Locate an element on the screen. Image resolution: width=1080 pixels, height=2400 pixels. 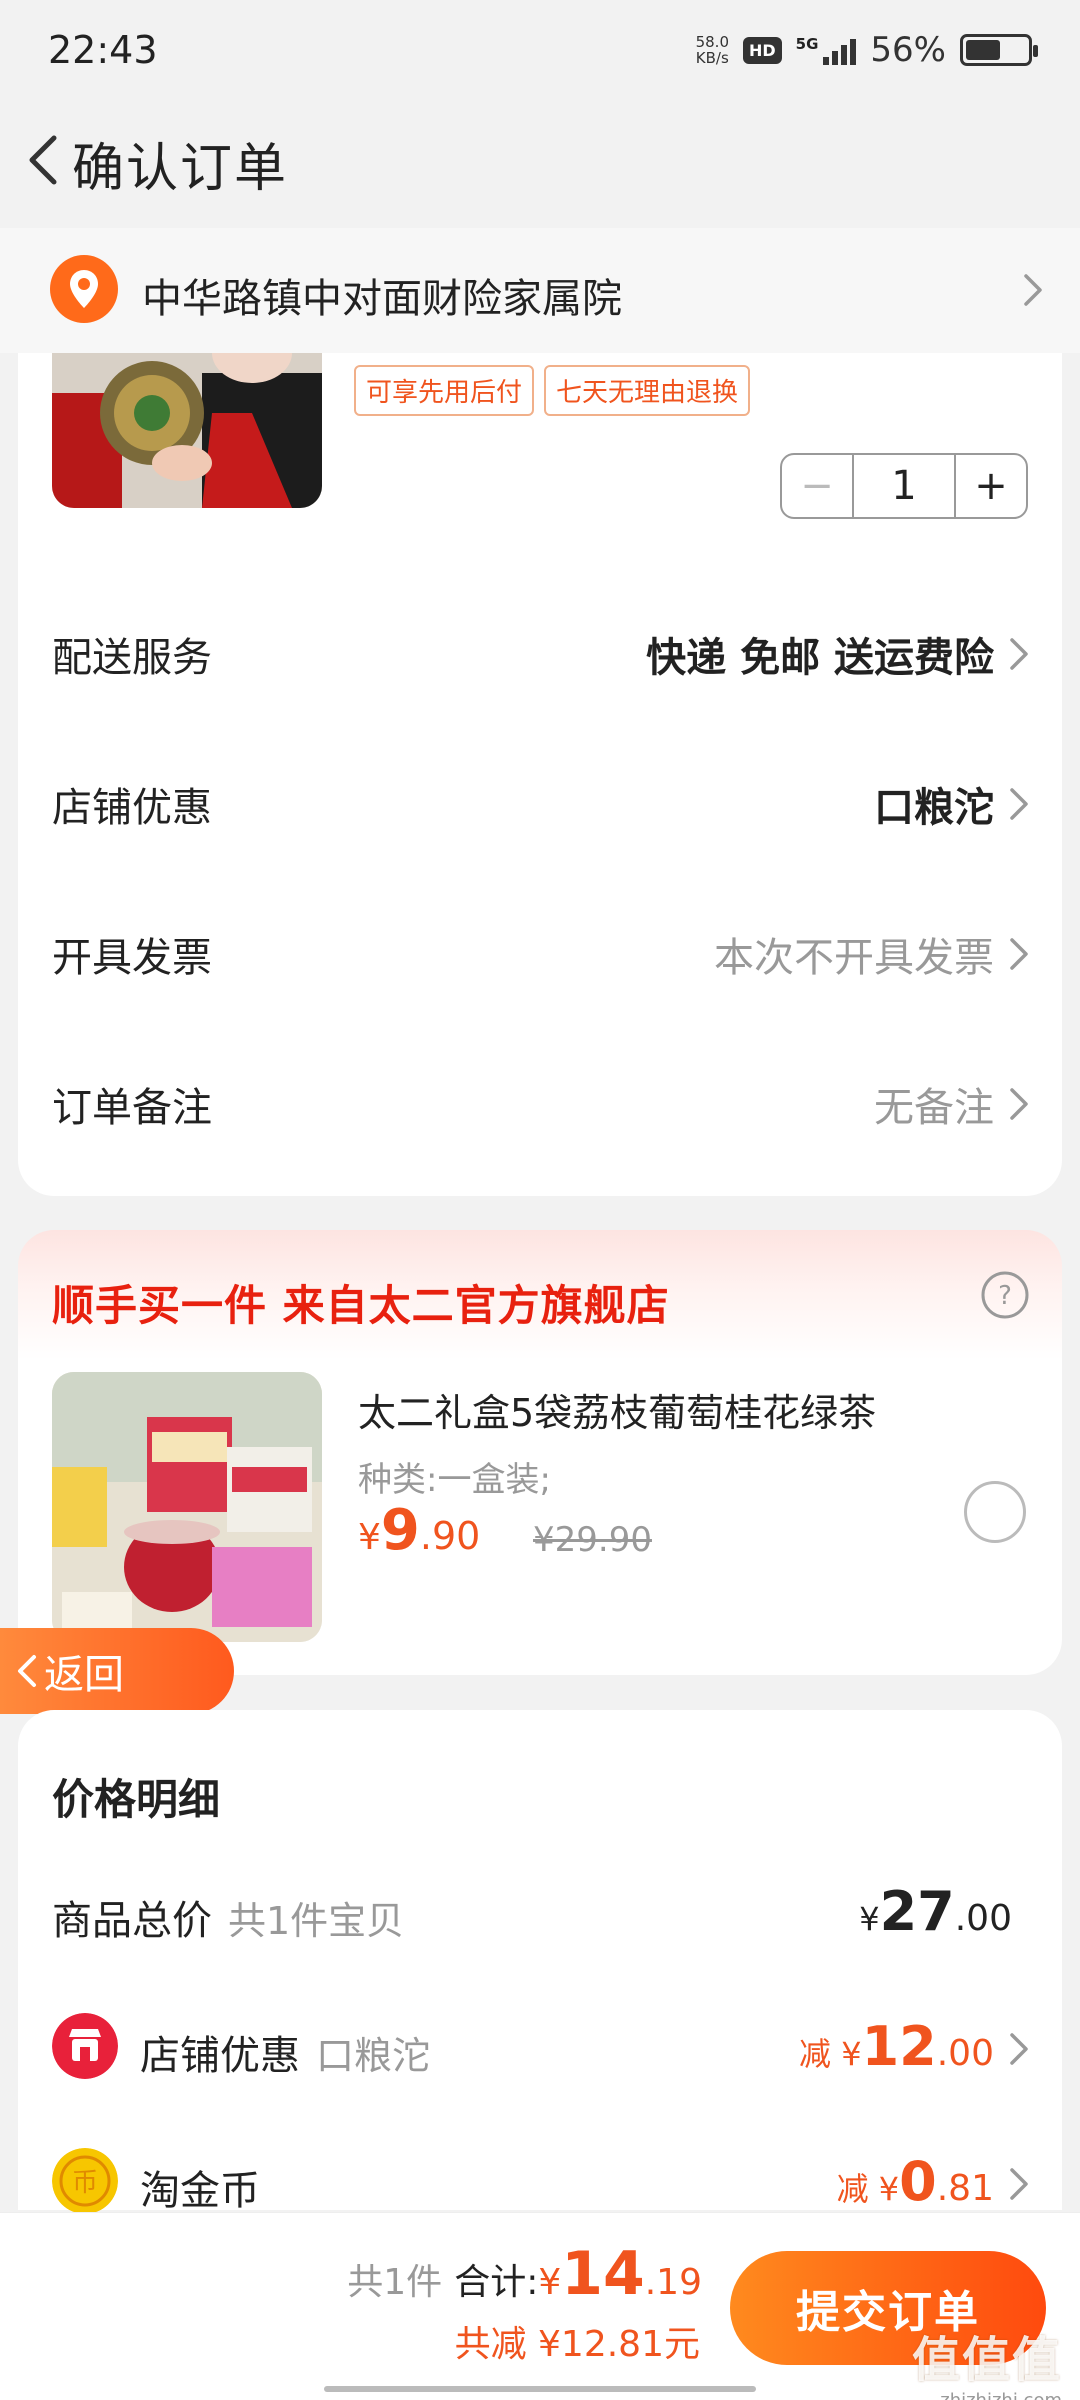
goods-total-value: ¥27.00 is located at coordinates (935, 1911).